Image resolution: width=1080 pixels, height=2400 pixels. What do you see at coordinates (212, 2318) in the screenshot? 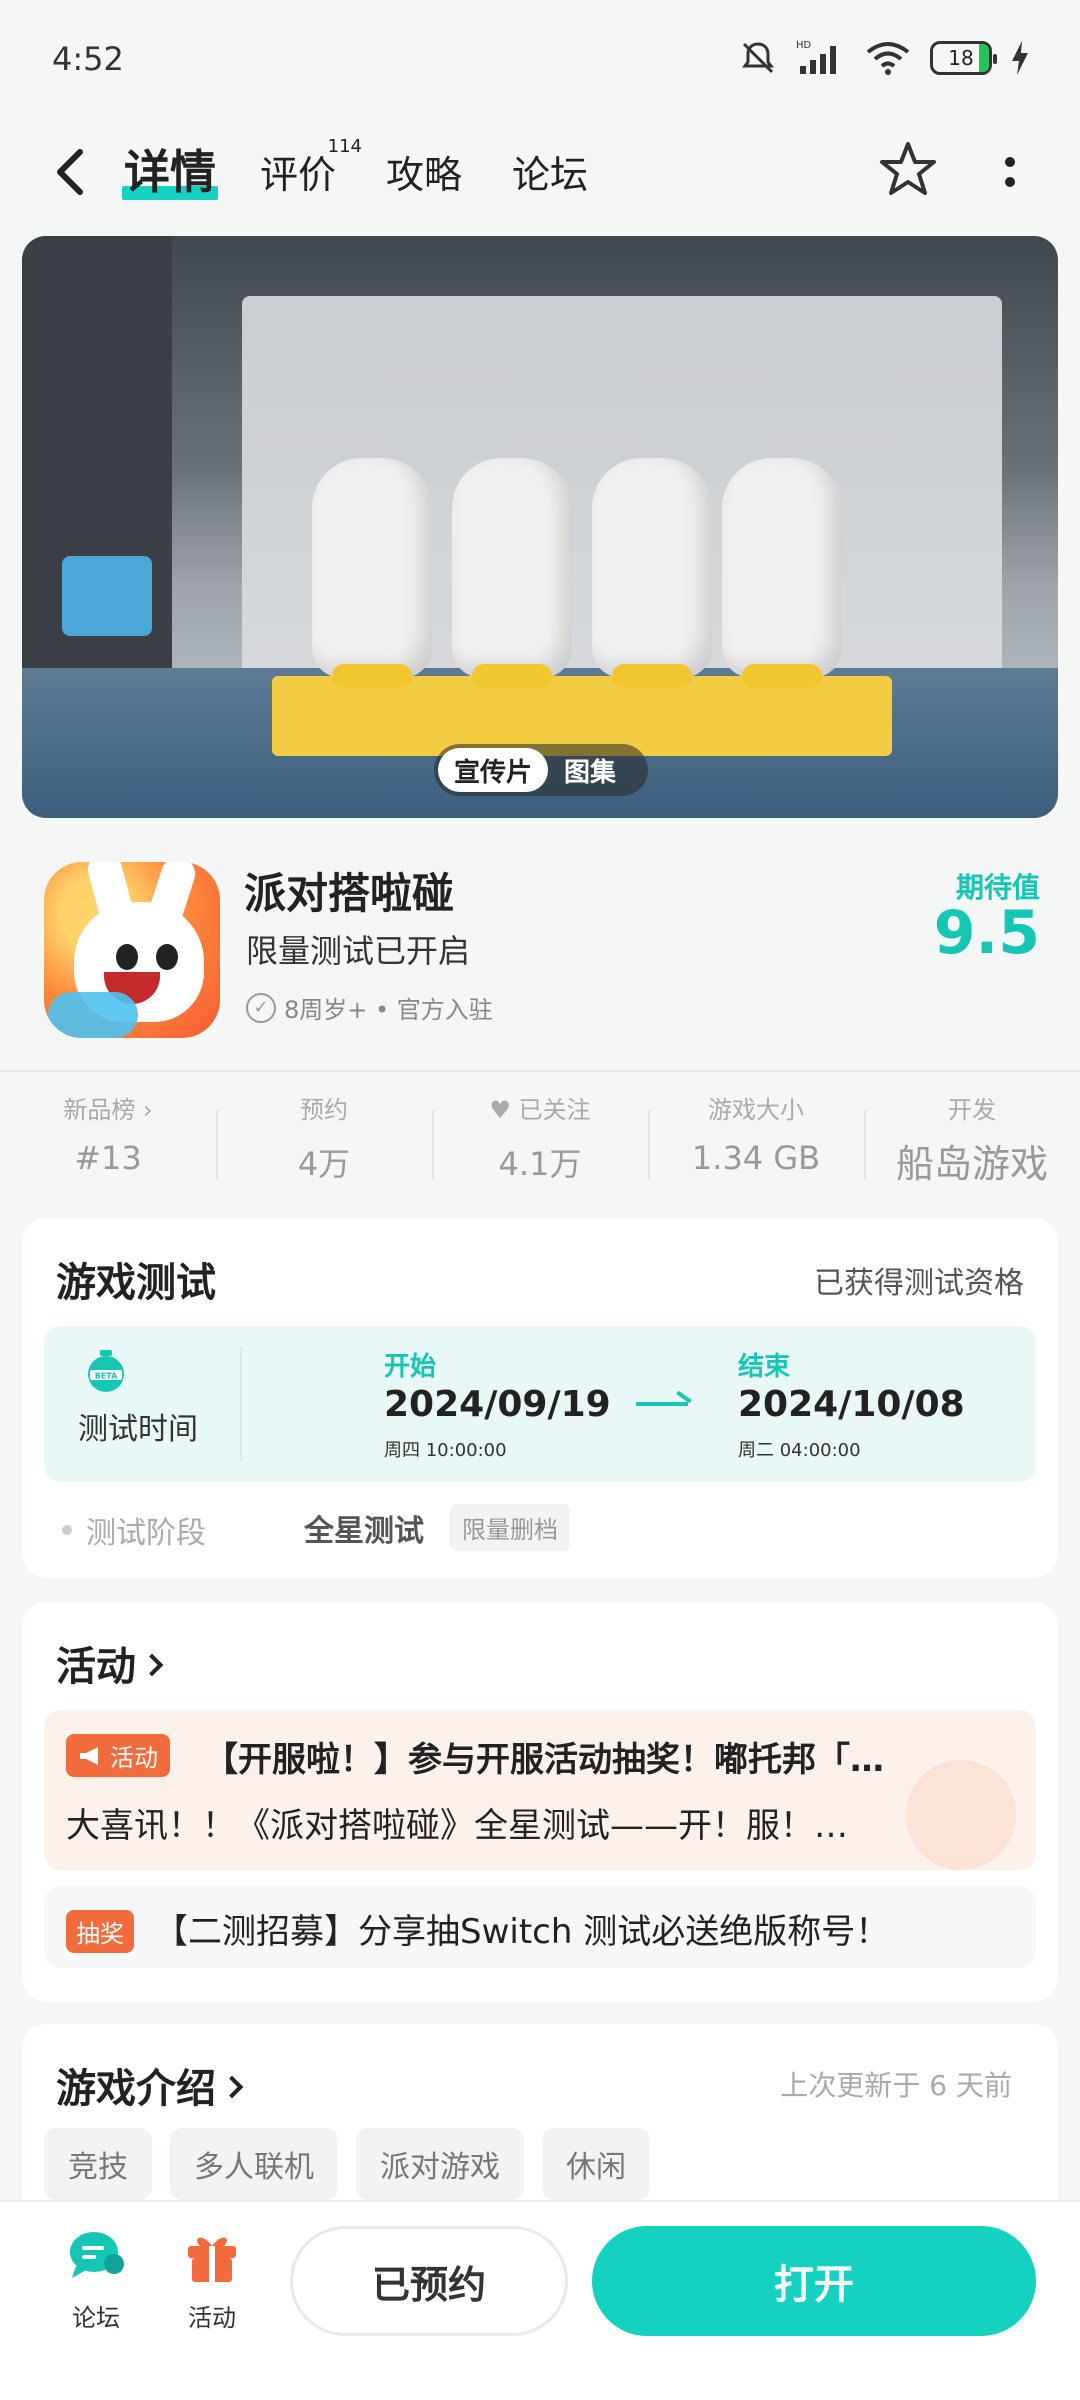
I see `activity-label: 活动` at bounding box center [212, 2318].